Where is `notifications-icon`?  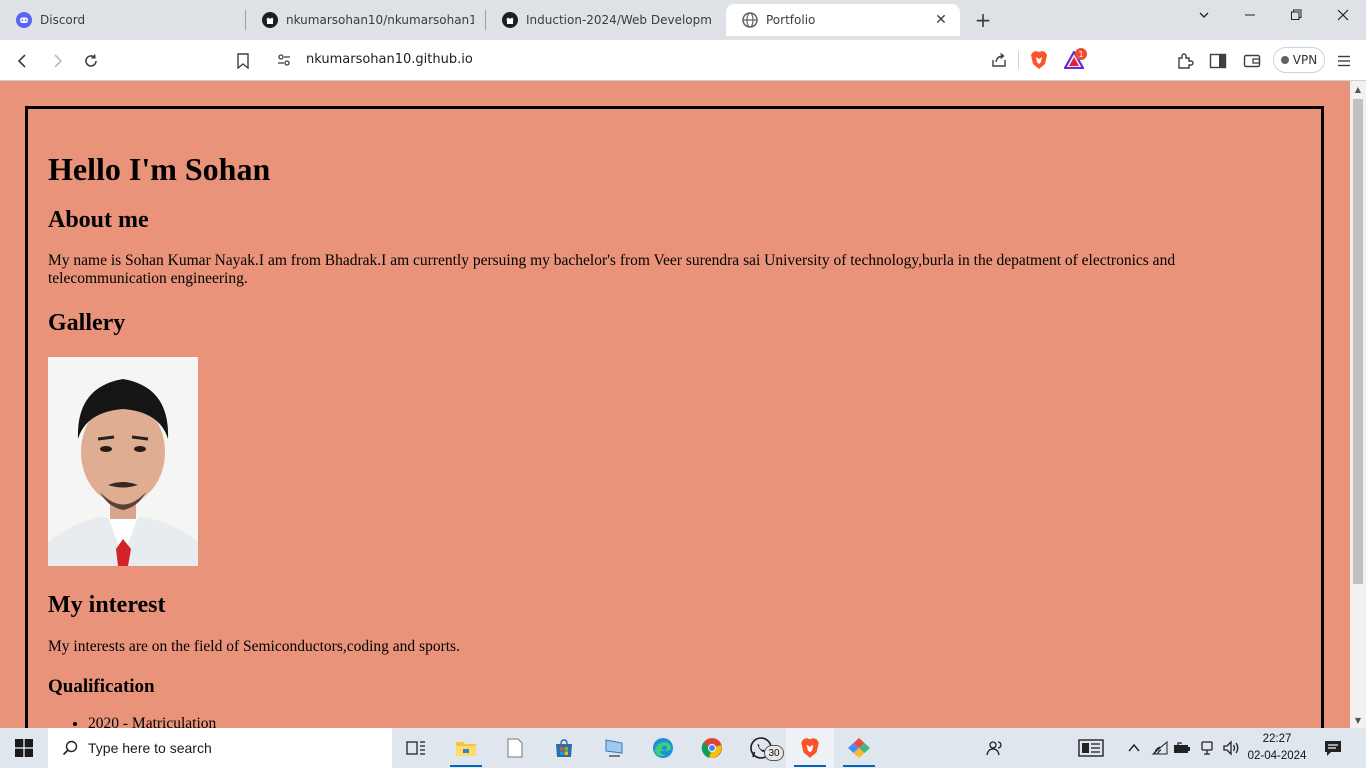 notifications-icon is located at coordinates (1333, 748).